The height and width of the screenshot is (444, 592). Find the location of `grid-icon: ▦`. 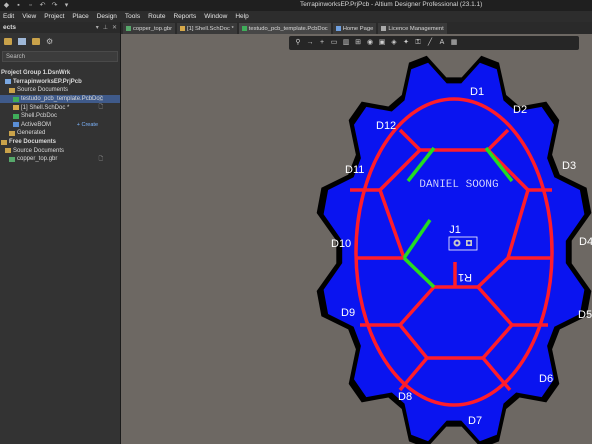

grid-icon: ▦ is located at coordinates (454, 43).